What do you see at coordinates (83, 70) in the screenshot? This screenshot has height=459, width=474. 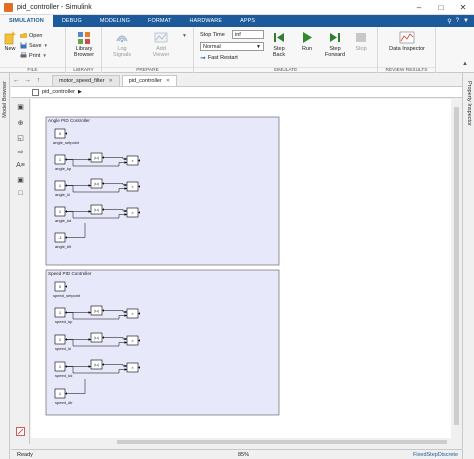 I see `library-group-label: LIBRARY` at bounding box center [83, 70].